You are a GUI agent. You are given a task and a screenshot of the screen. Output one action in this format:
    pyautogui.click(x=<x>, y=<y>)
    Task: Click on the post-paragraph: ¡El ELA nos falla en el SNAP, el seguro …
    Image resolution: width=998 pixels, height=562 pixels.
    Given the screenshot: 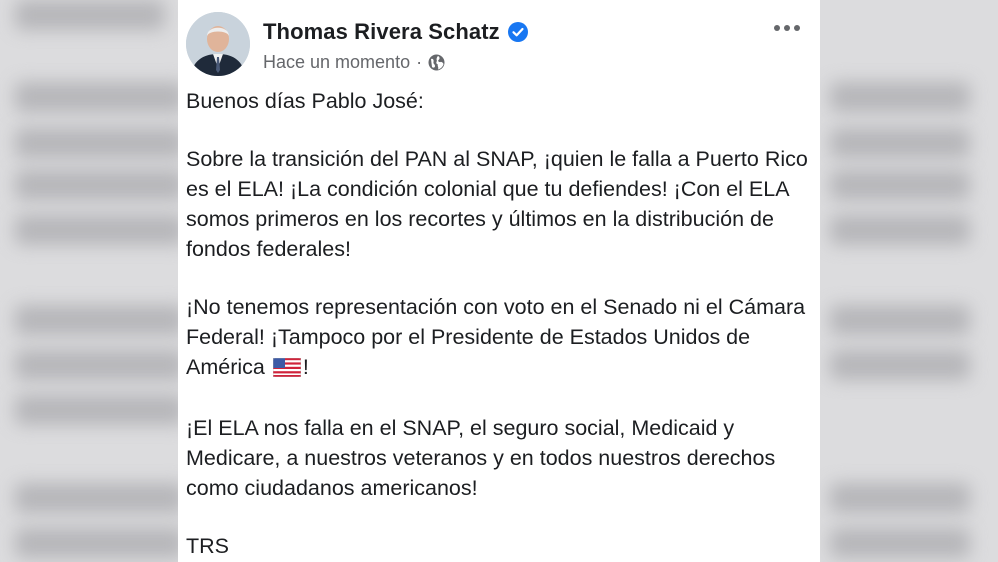 What is the action you would take?
    pyautogui.click(x=481, y=458)
    